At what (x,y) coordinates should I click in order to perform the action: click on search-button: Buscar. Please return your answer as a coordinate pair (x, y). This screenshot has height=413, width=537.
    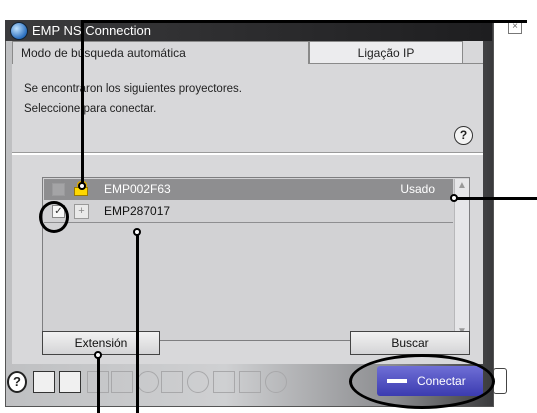
    Looking at the image, I should click on (410, 343).